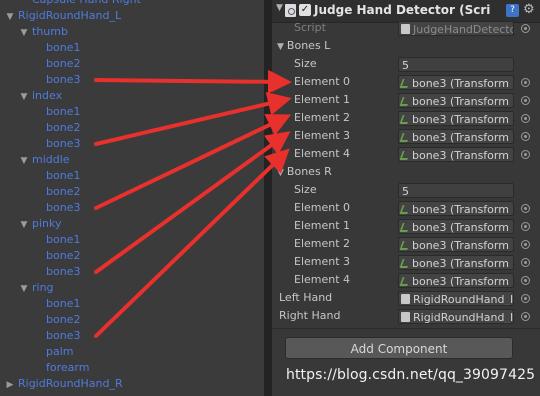  Describe the element at coordinates (322, 261) in the screenshot. I see `bones-r-element-label: Element 3` at that location.